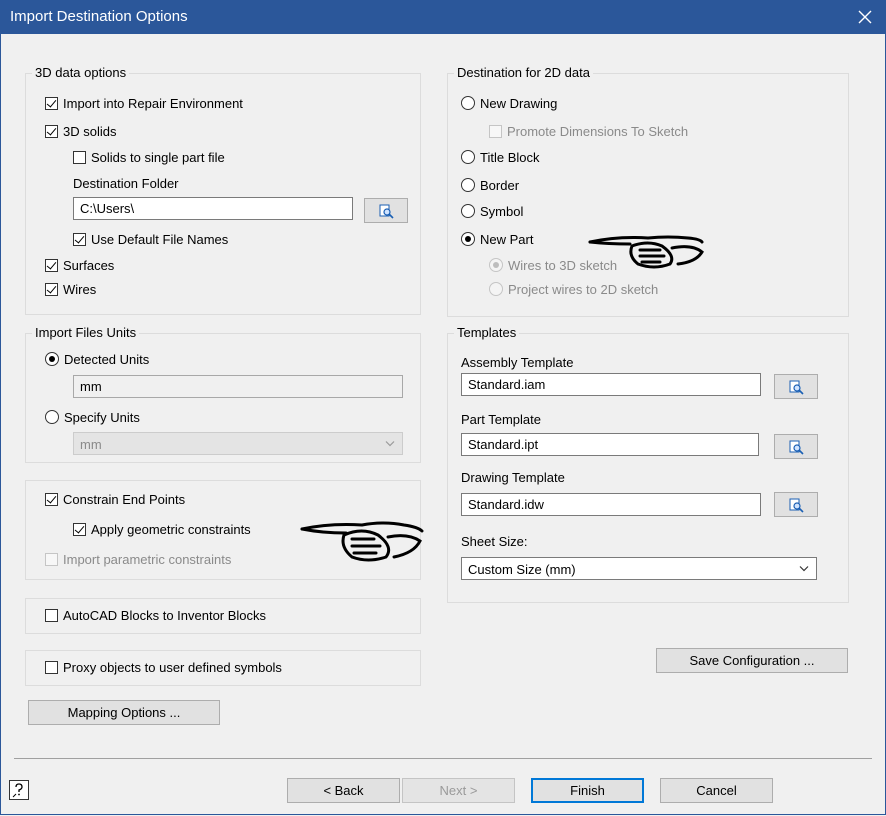 The height and width of the screenshot is (816, 886). I want to click on proxy-objects-checkbox: Proxy objects to user defined symbols, so click(163, 667).